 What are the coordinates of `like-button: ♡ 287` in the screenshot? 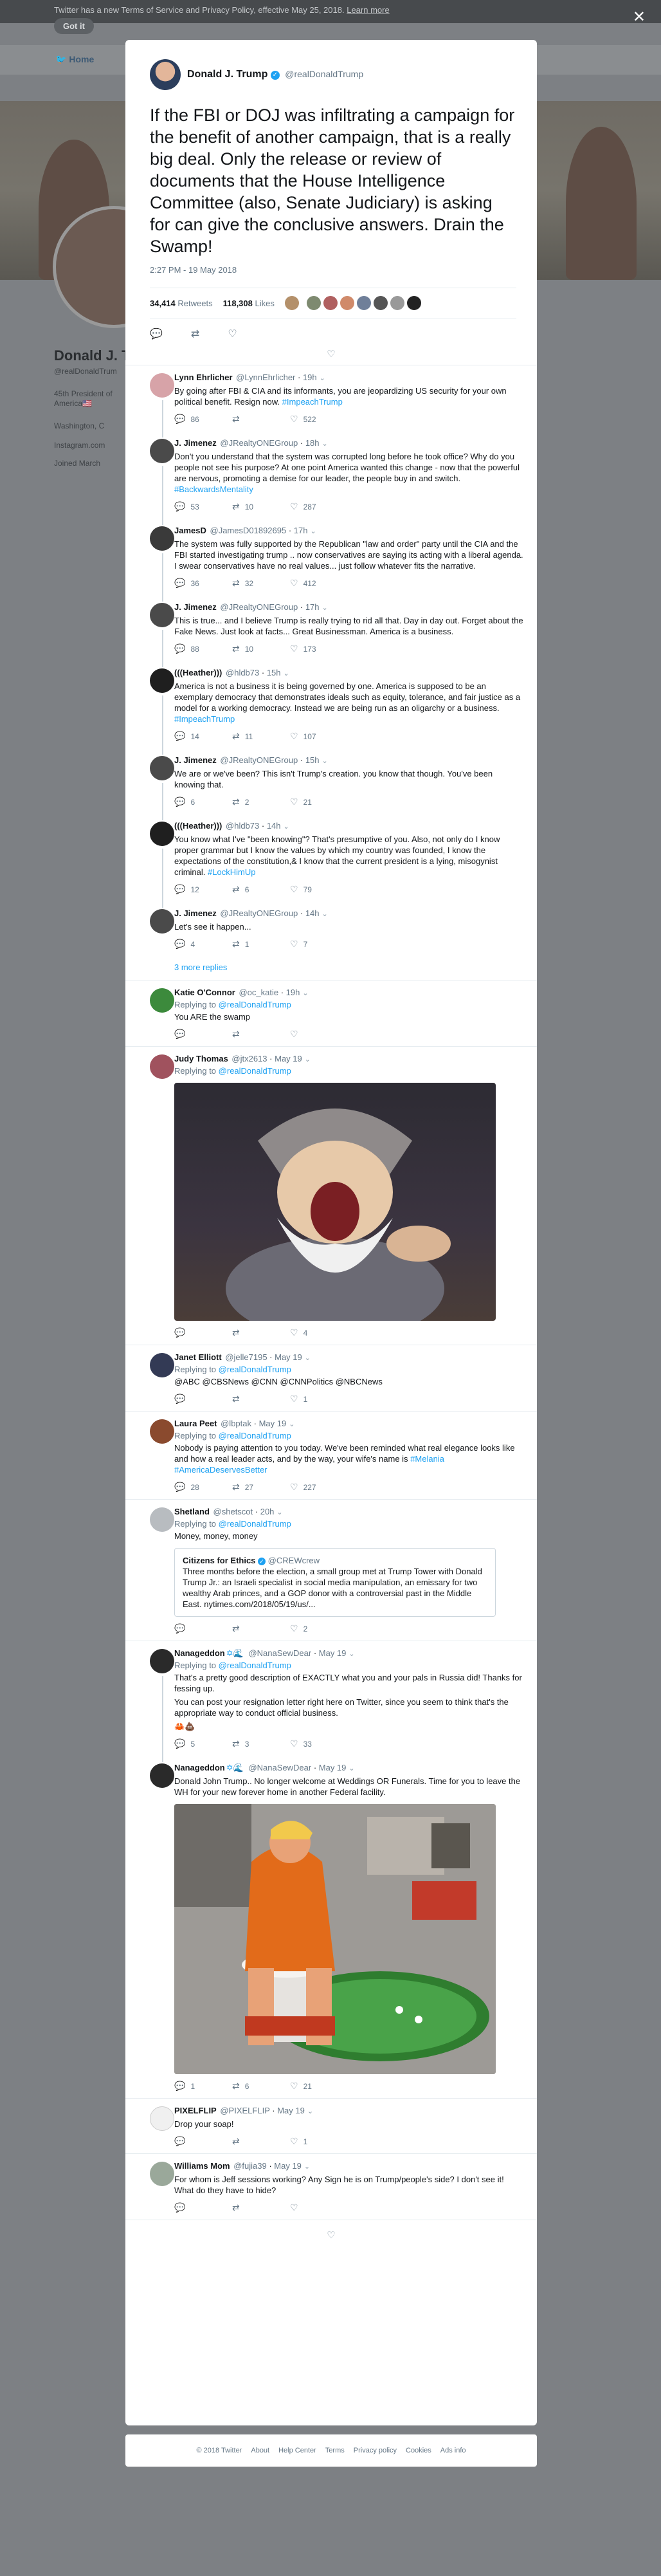 It's located at (319, 506).